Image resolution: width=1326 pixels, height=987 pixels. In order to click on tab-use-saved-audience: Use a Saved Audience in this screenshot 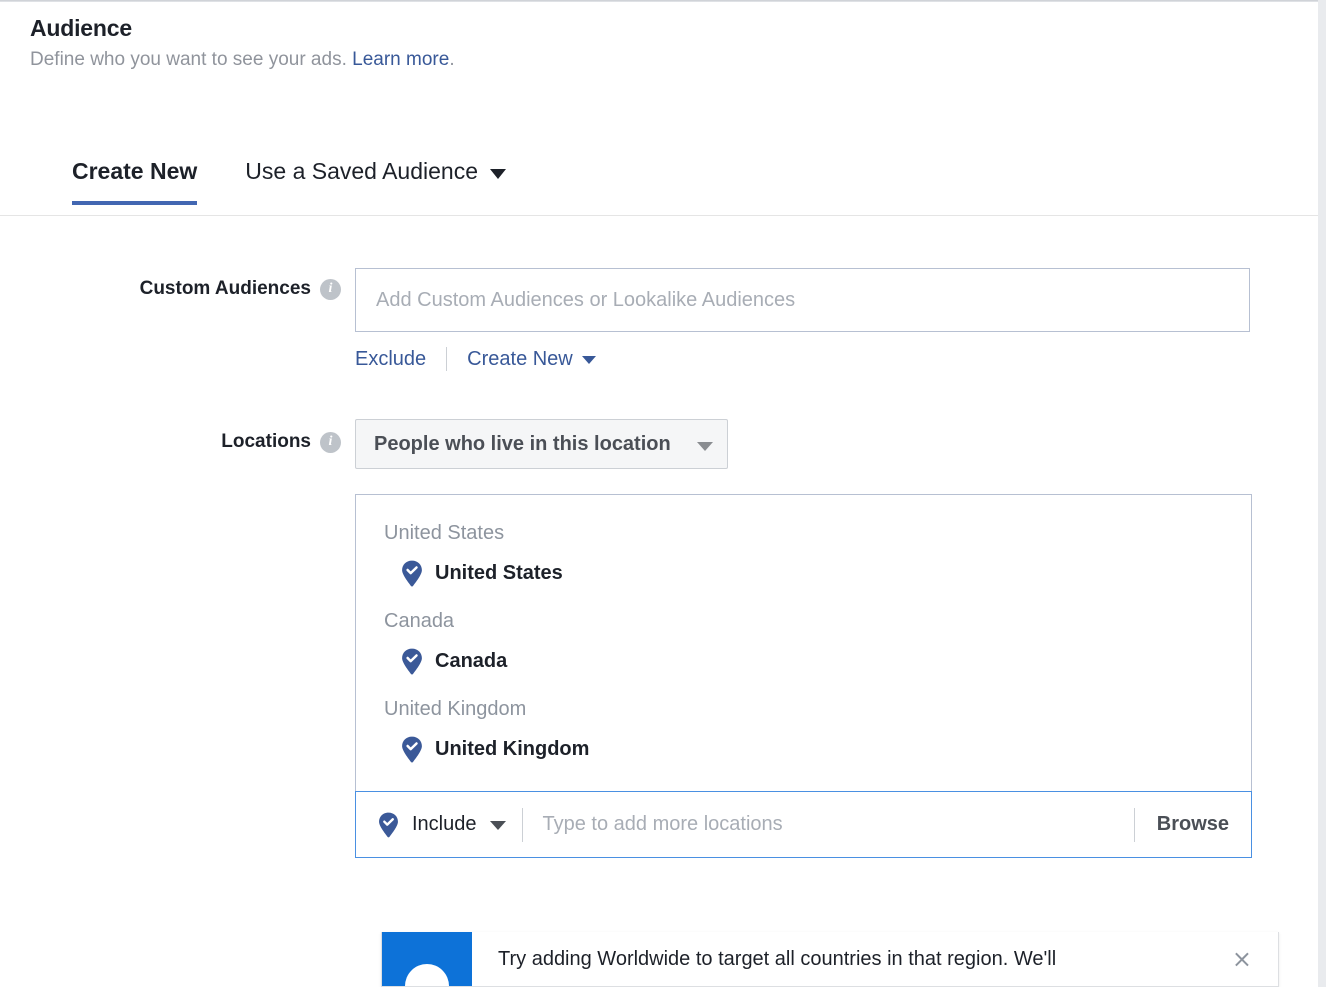, I will do `click(375, 172)`.